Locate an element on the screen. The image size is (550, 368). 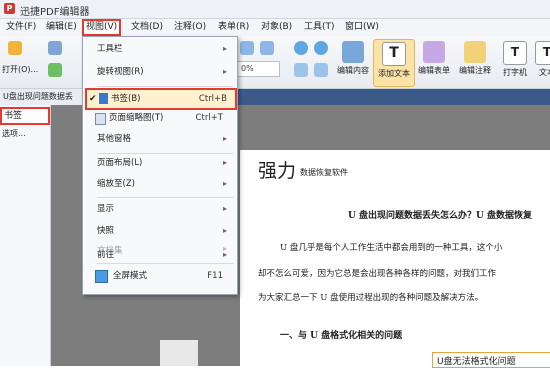
thumbnail-icon is located at coordinates (100, 119).